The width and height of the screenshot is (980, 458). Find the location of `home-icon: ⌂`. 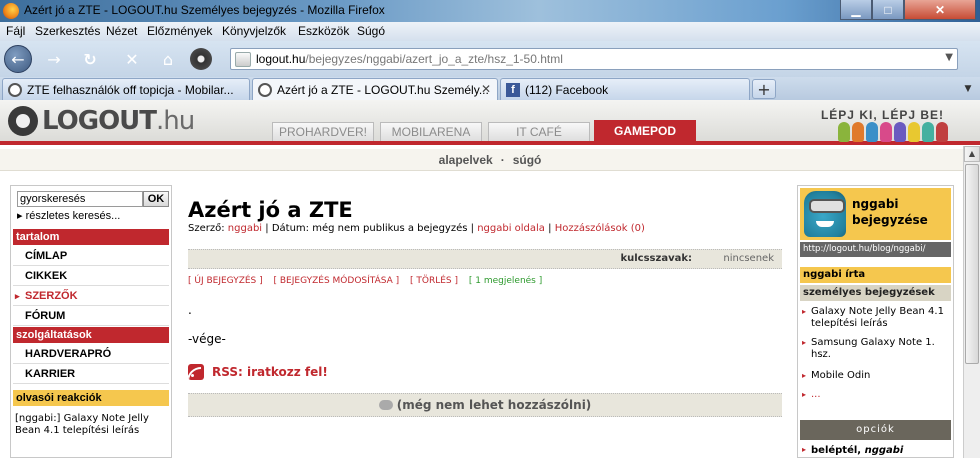

home-icon: ⌂ is located at coordinates (168, 59).